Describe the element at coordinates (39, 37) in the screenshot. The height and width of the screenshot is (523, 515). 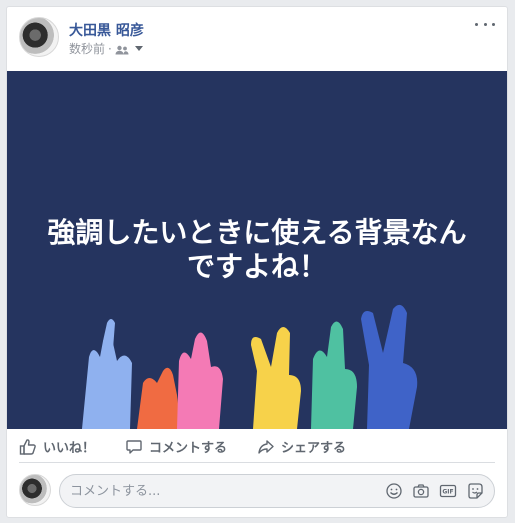
I see `author-avatar` at that location.